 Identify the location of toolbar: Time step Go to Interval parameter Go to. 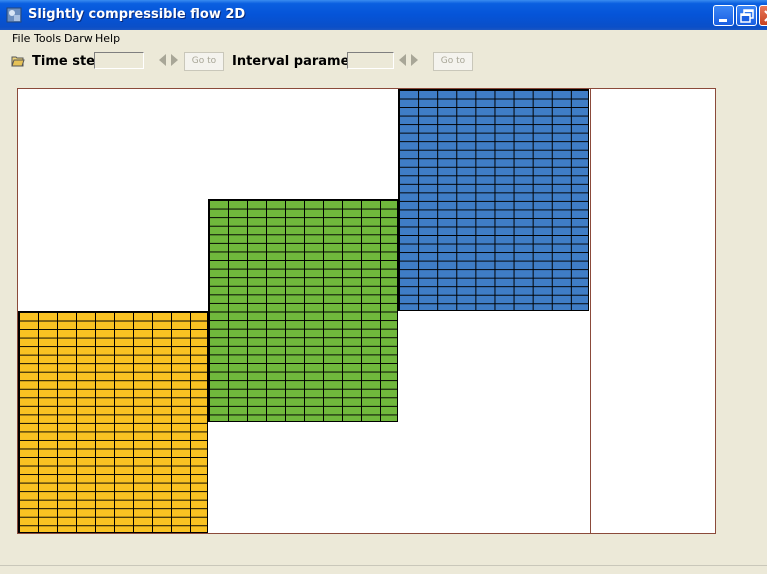
(383, 61).